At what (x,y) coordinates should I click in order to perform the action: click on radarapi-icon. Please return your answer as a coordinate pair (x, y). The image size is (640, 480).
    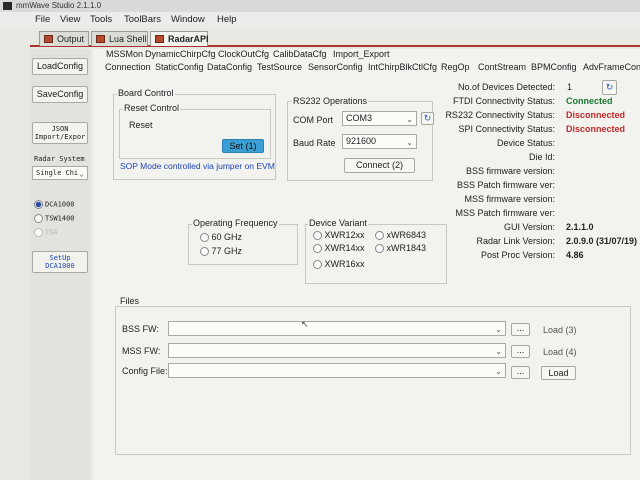
    Looking at the image, I should click on (159, 39).